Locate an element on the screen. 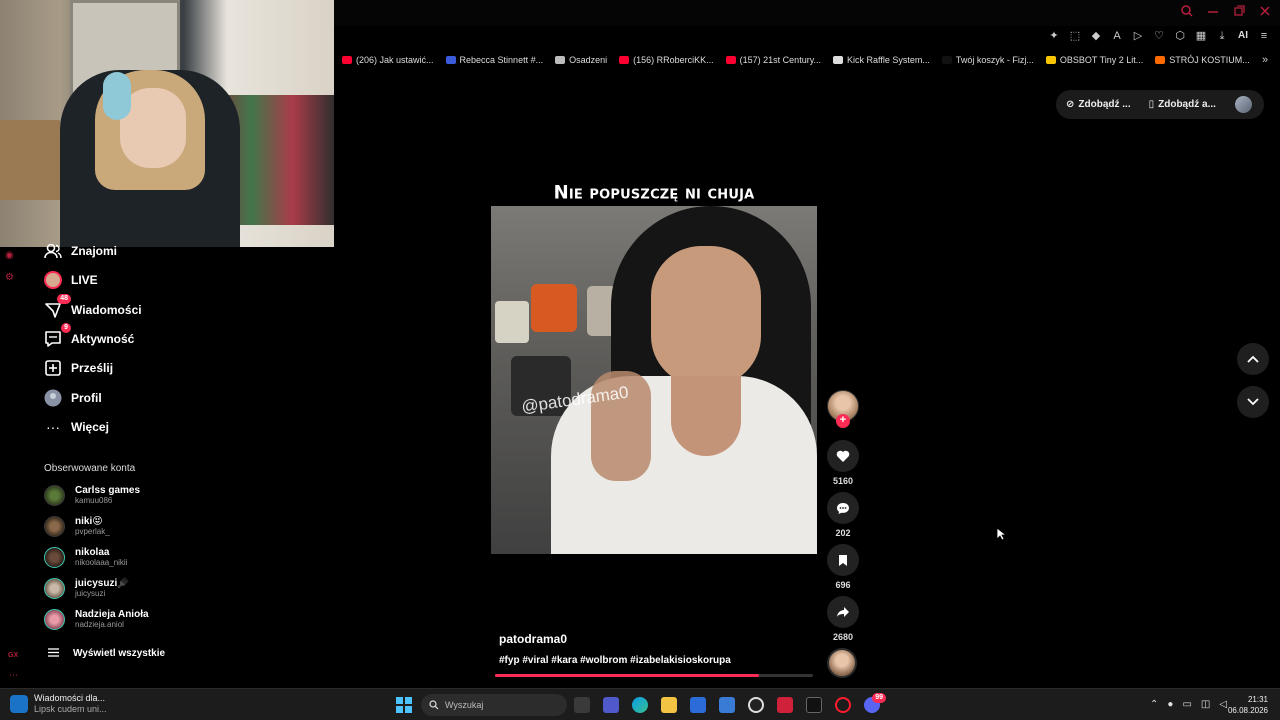 The width and height of the screenshot is (1280, 720). bookmark-item: Osadzeni is located at coordinates (581, 60).